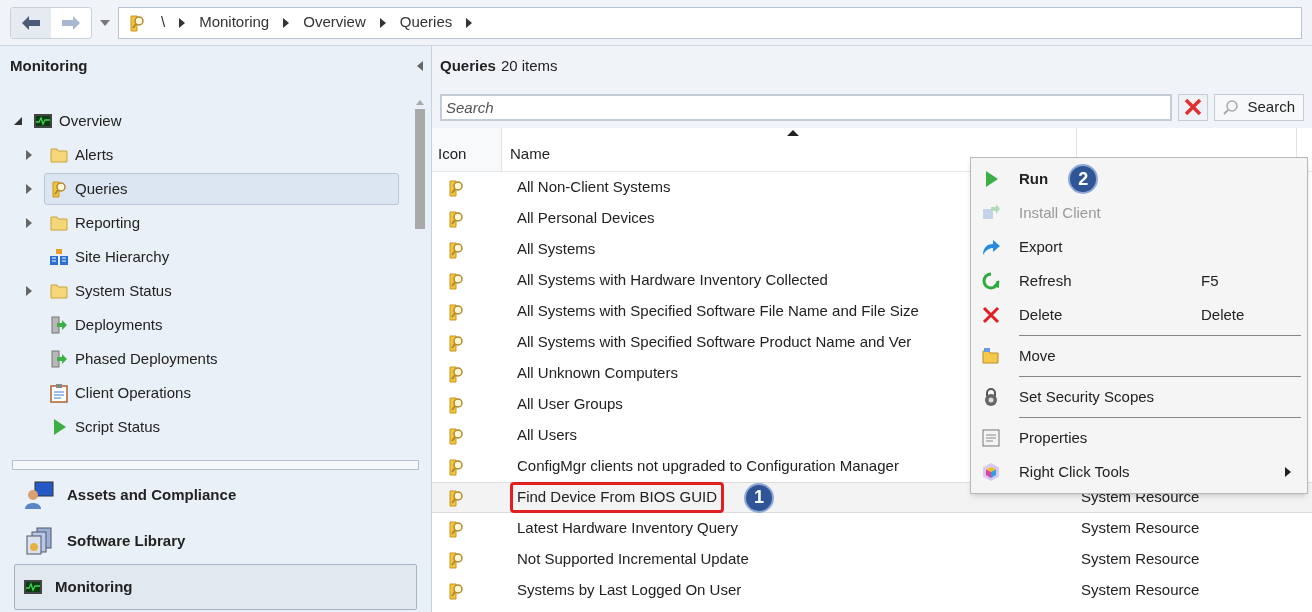 Image resolution: width=1312 pixels, height=612 pixels. Describe the element at coordinates (629, 590) in the screenshot. I see `query-name: Systems by Last Logged On User` at that location.